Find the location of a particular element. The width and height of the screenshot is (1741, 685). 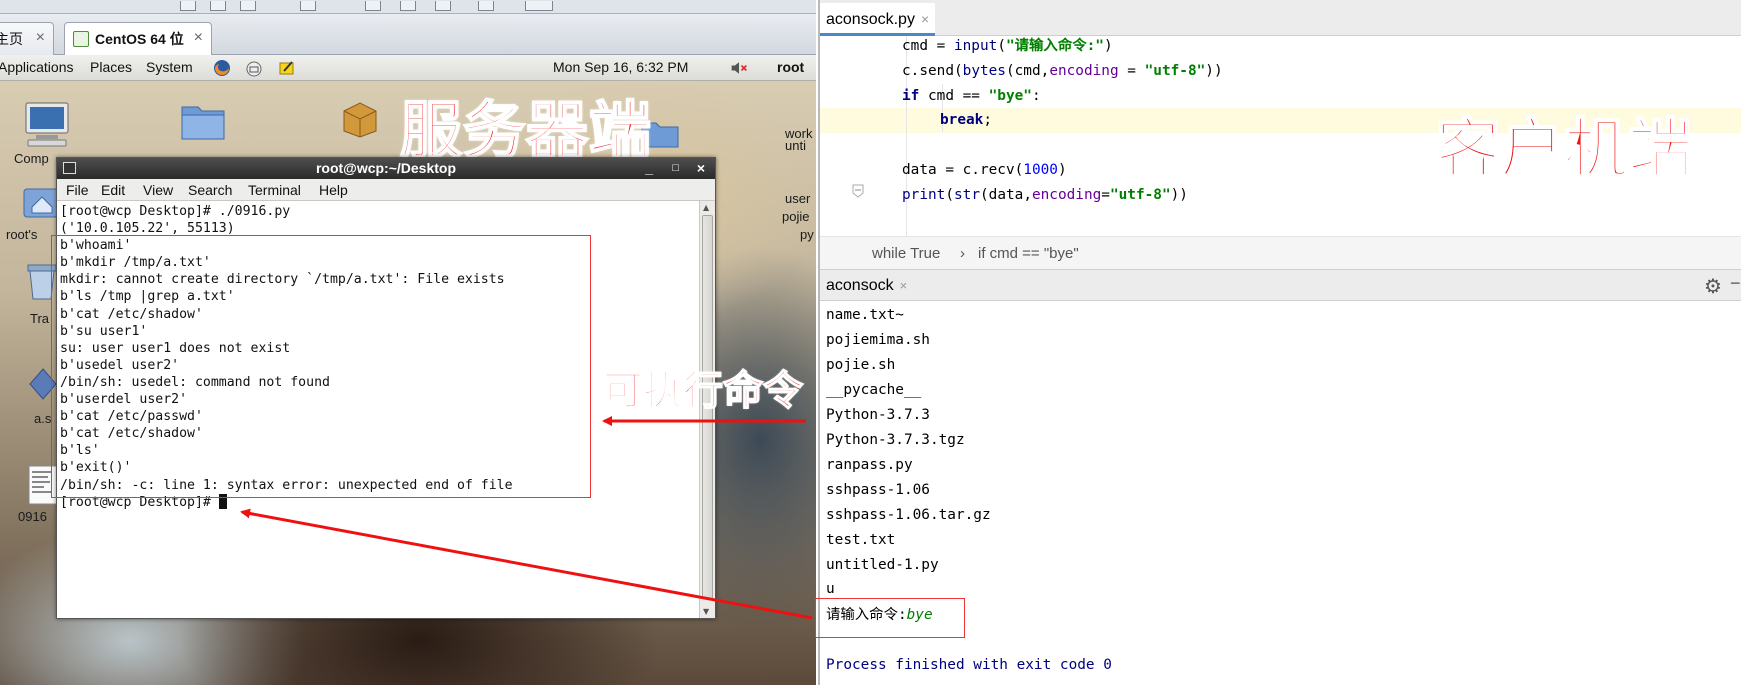

console-line: untitled-1.py is located at coordinates (882, 565).